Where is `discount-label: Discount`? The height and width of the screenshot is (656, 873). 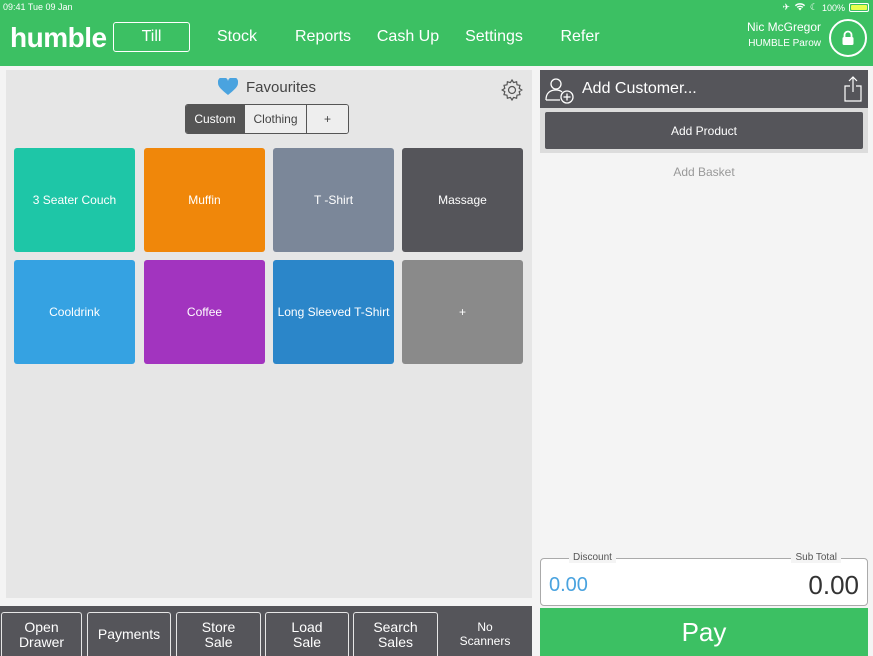 discount-label: Discount is located at coordinates (592, 557).